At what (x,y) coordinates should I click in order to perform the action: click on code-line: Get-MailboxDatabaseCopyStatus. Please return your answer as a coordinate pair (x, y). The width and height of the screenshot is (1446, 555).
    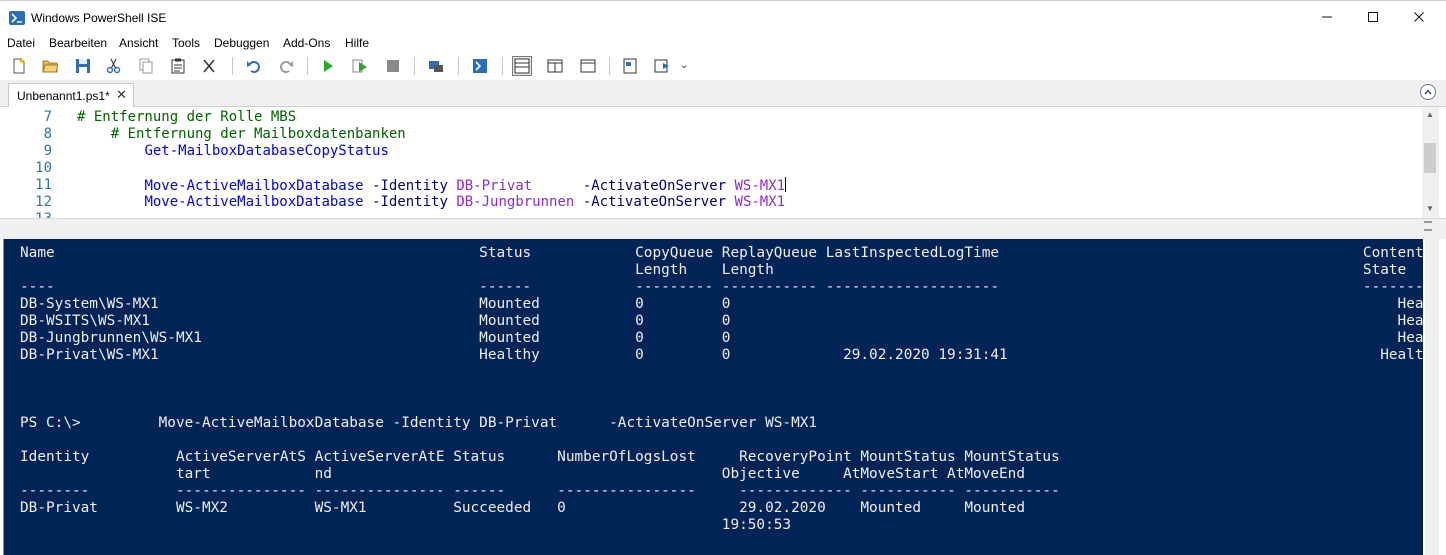
    Looking at the image, I should click on (232, 151).